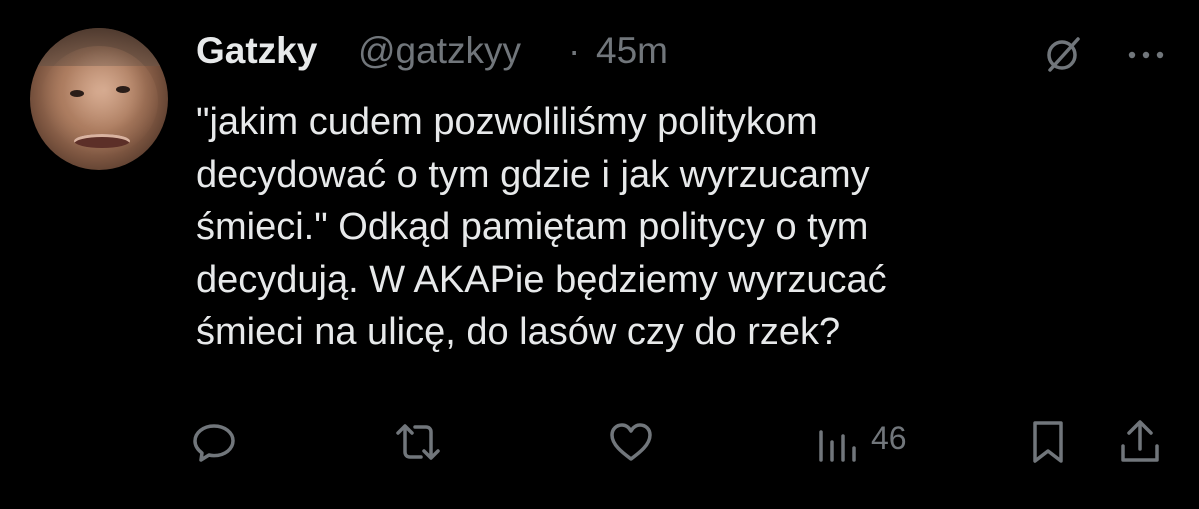 This screenshot has width=1199, height=509. Describe the element at coordinates (518, 332) in the screenshot. I see `tweet-text-line: śmieci na ulicę, do lasów czy do rzek?` at that location.